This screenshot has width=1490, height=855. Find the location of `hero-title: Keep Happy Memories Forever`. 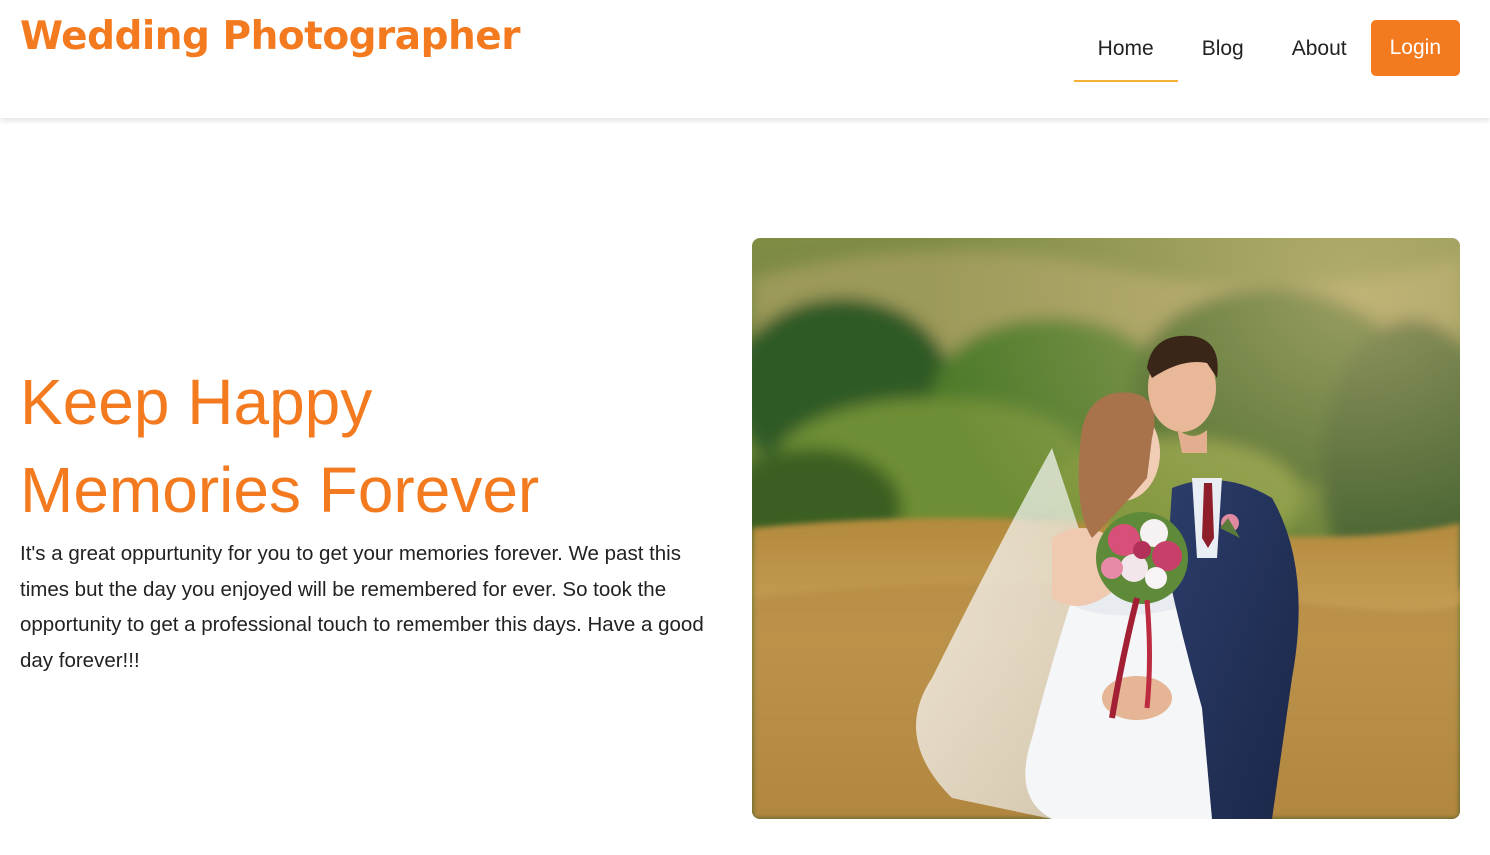

hero-title: Keep Happy Memories Forever is located at coordinates (370, 446).